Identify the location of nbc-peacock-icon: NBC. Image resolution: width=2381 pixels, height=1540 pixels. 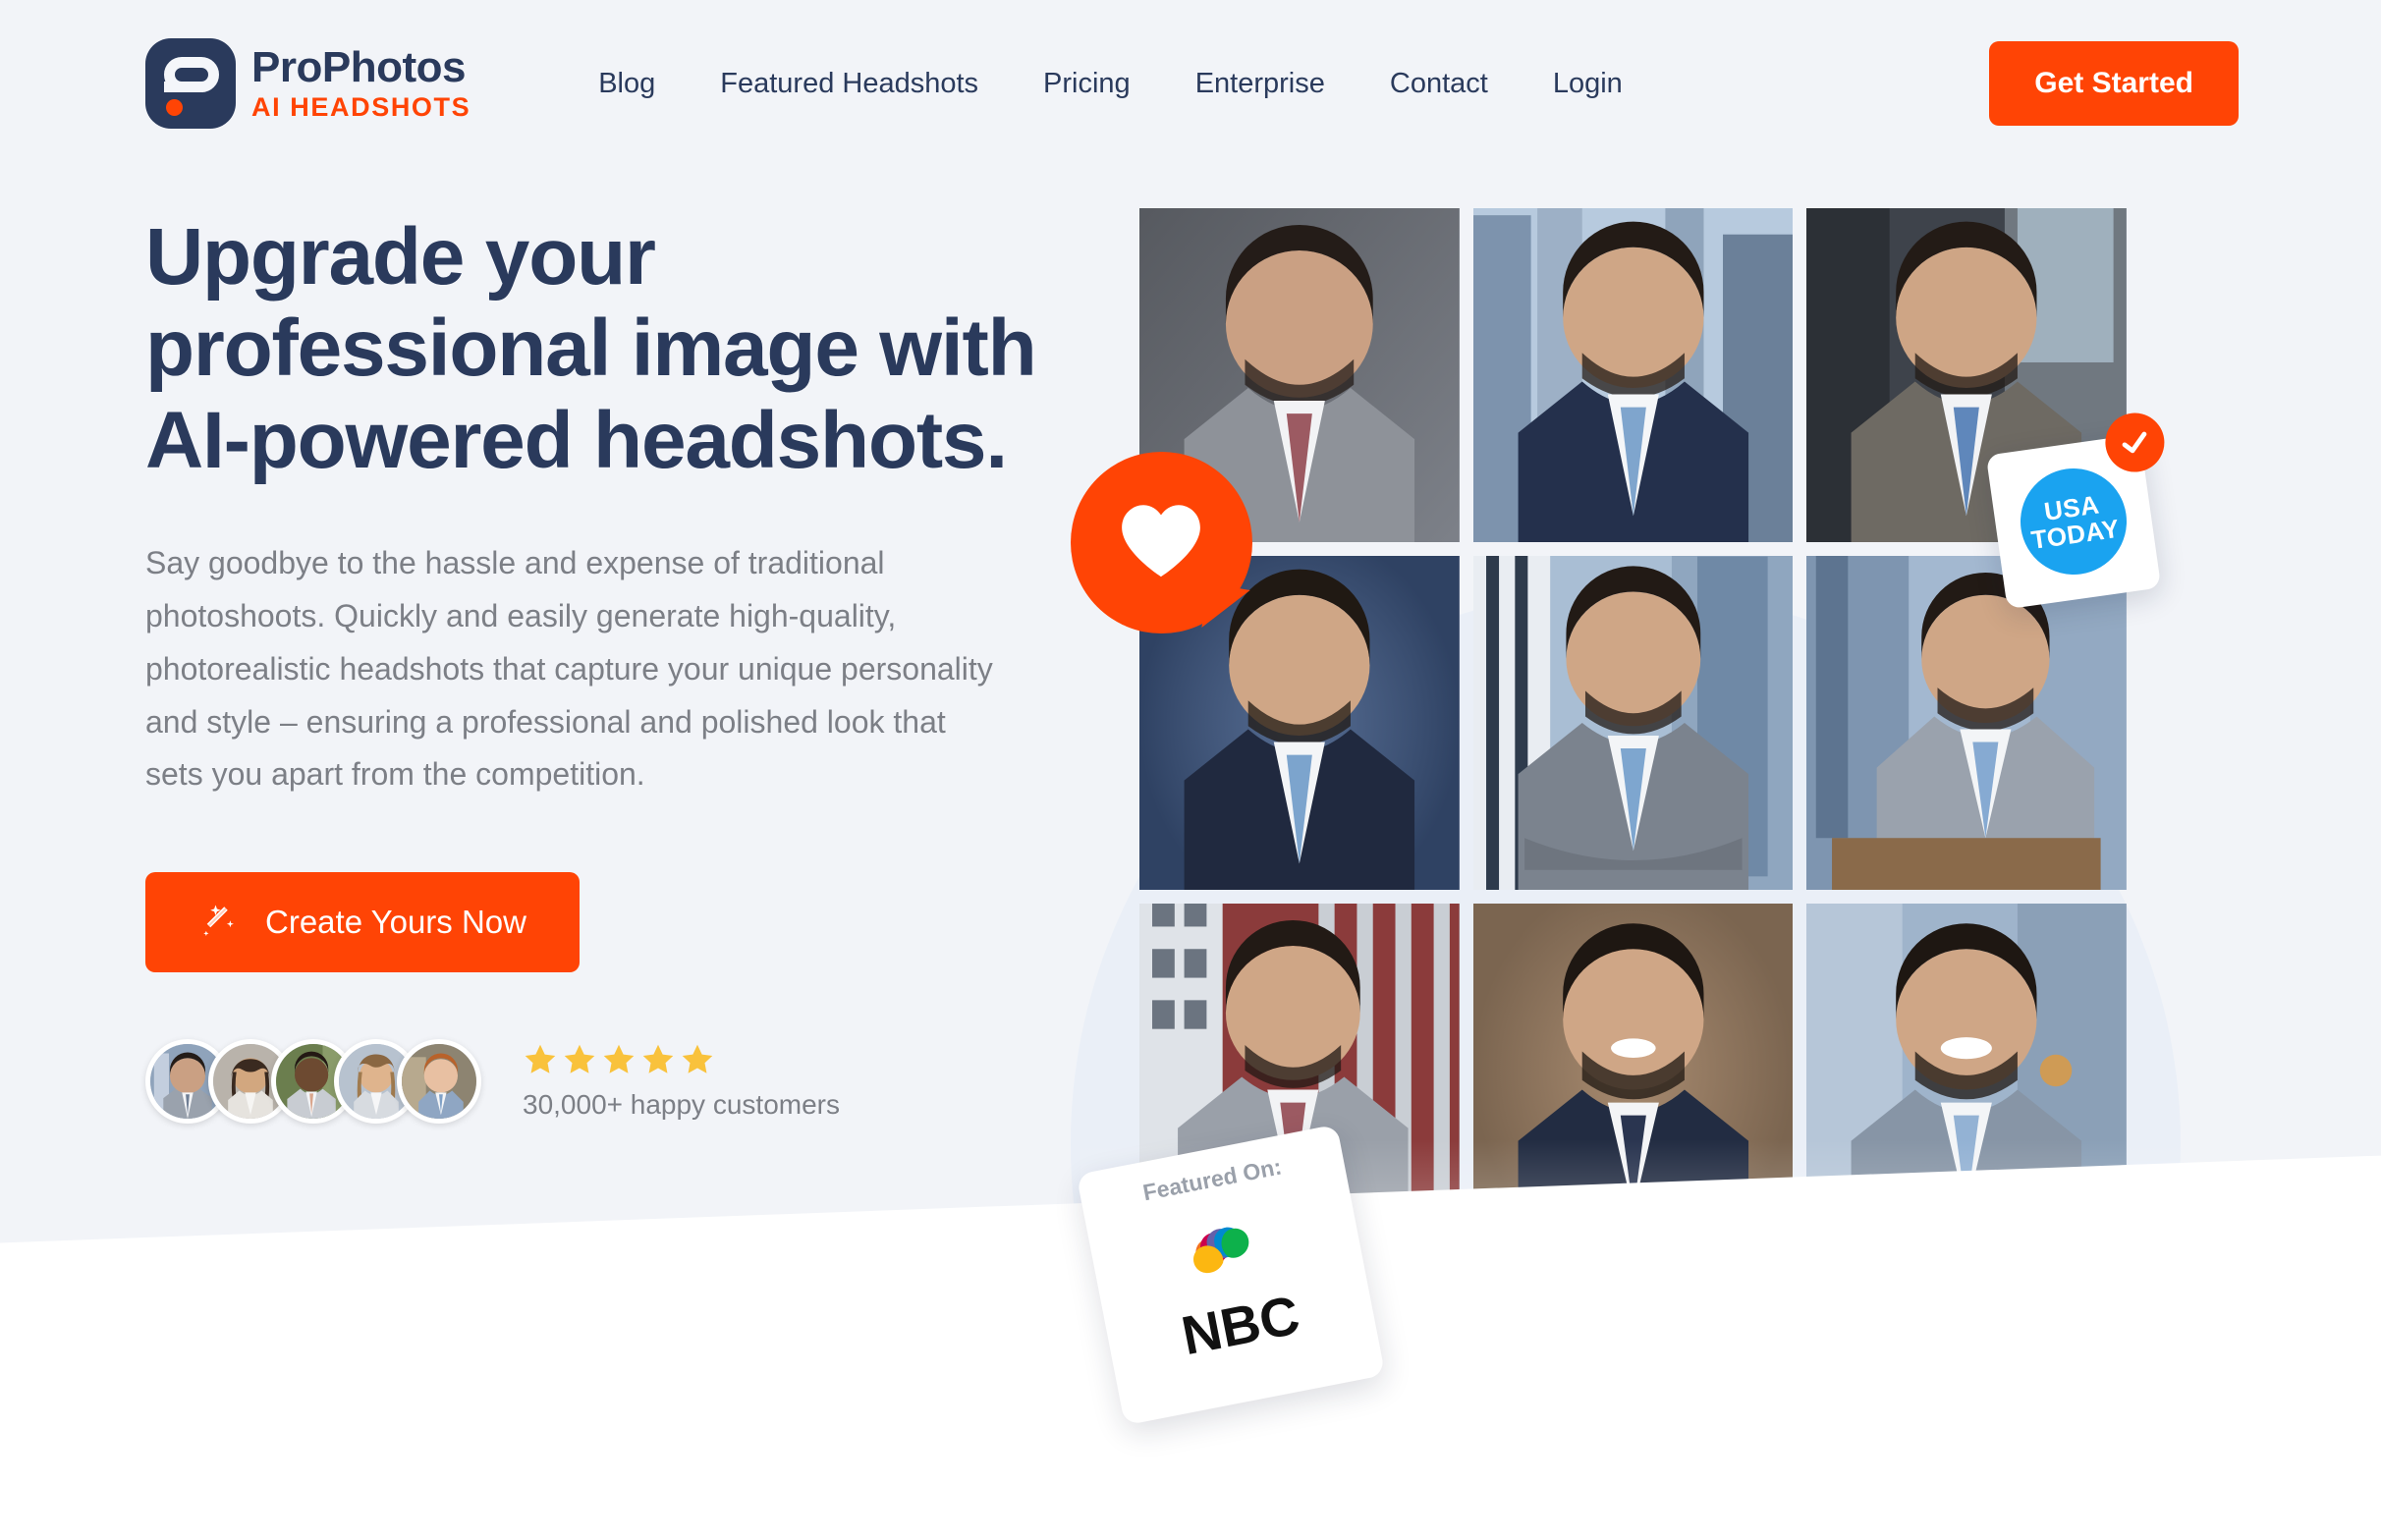
(1240, 1296).